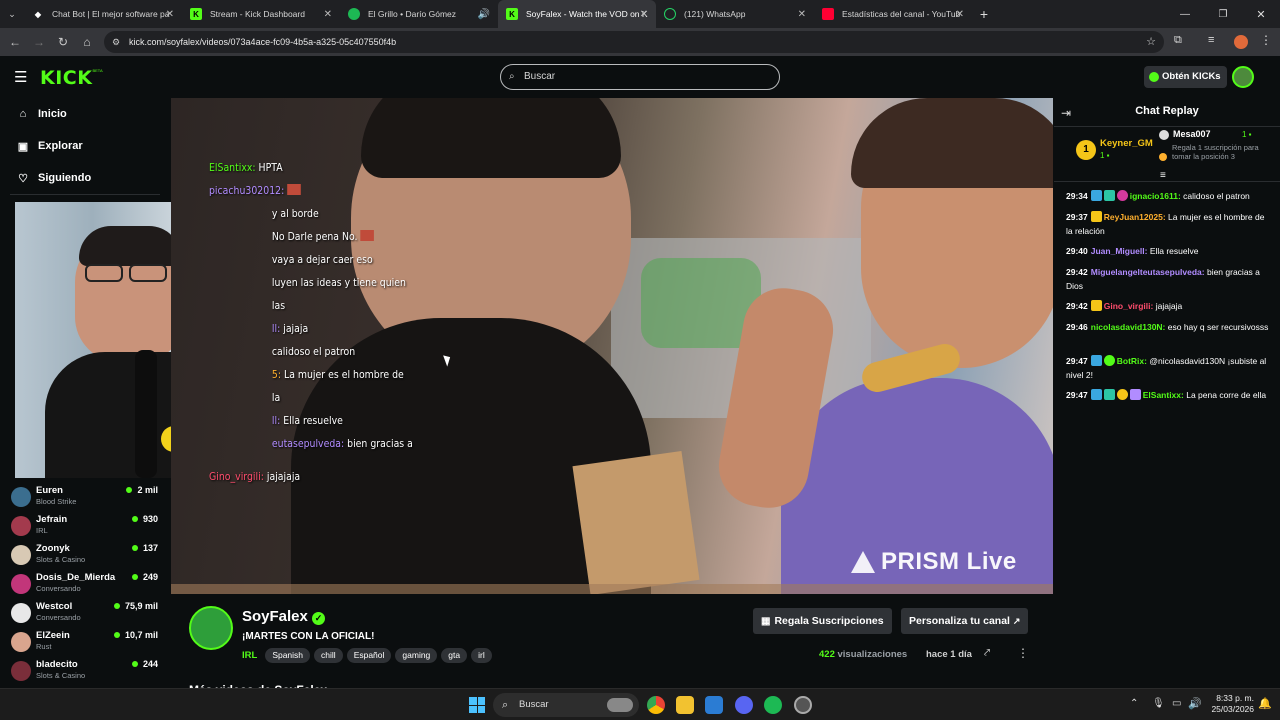 This screenshot has height=720, width=1280. Describe the element at coordinates (41, 114) in the screenshot. I see `nav-inicio: ⌂ Inicio` at that location.